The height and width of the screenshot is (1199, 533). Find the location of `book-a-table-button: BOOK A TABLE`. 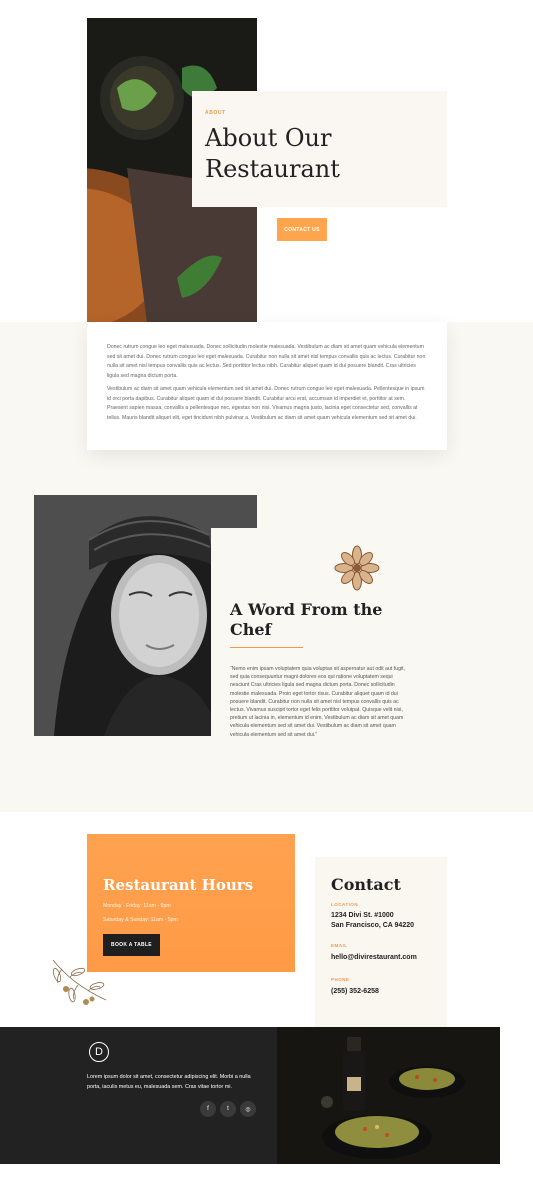

book-a-table-button: BOOK A TABLE is located at coordinates (131, 945).